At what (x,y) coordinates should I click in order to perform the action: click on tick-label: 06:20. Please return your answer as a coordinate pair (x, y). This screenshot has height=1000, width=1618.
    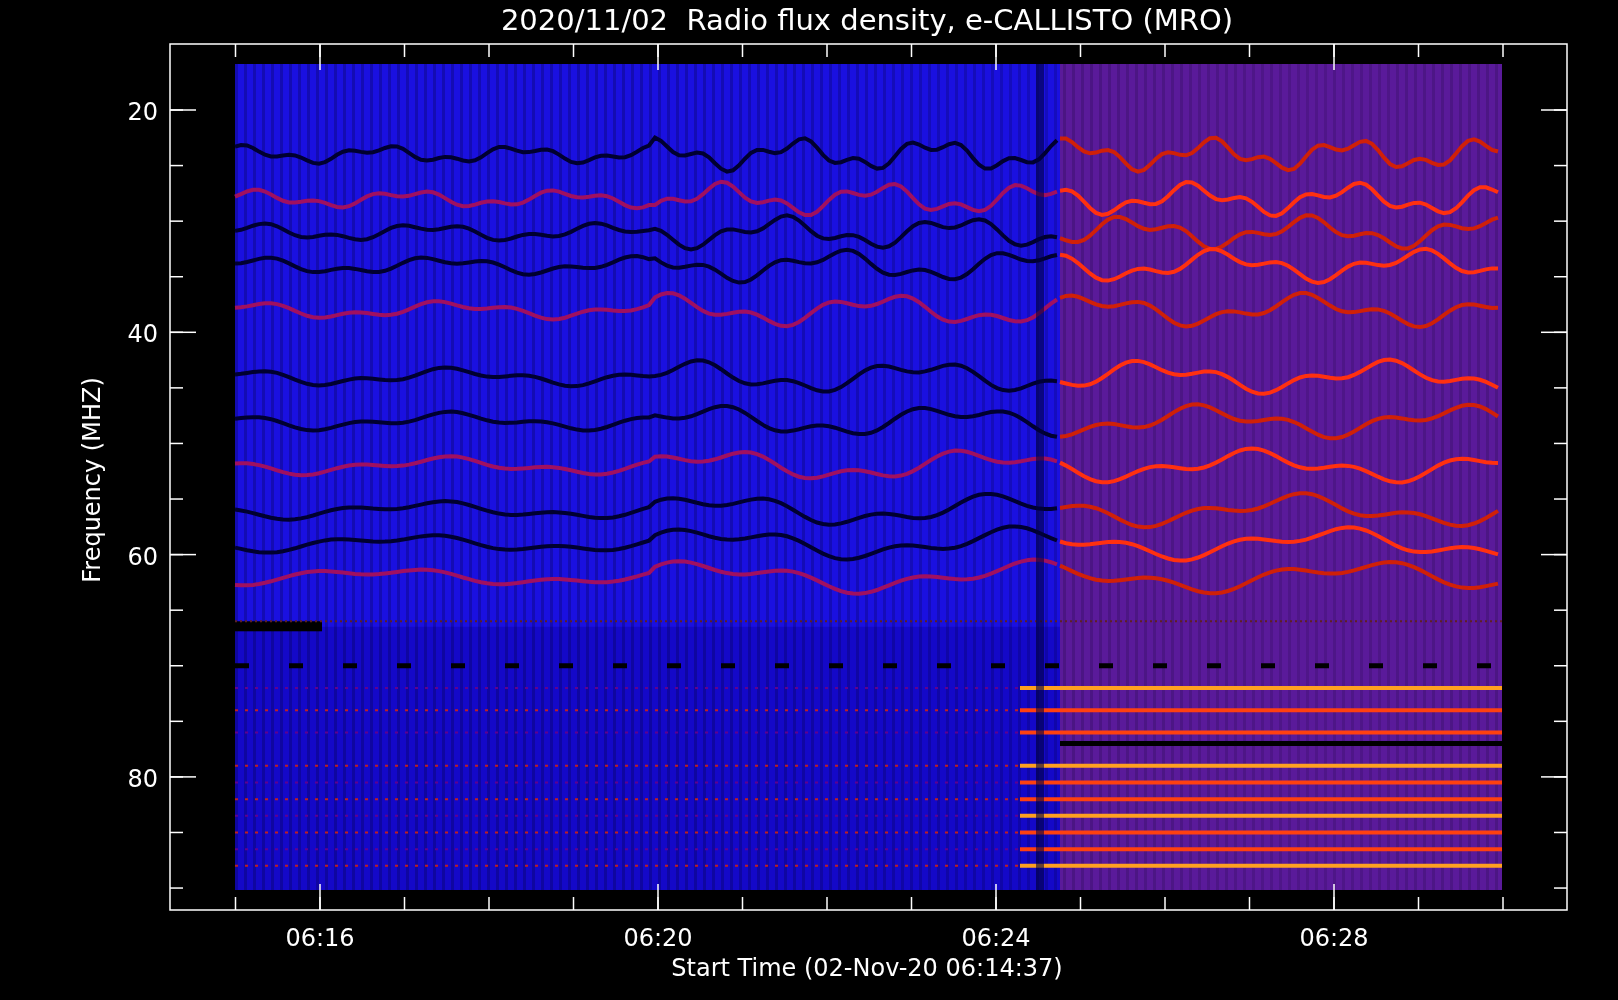
    Looking at the image, I should click on (658, 938).